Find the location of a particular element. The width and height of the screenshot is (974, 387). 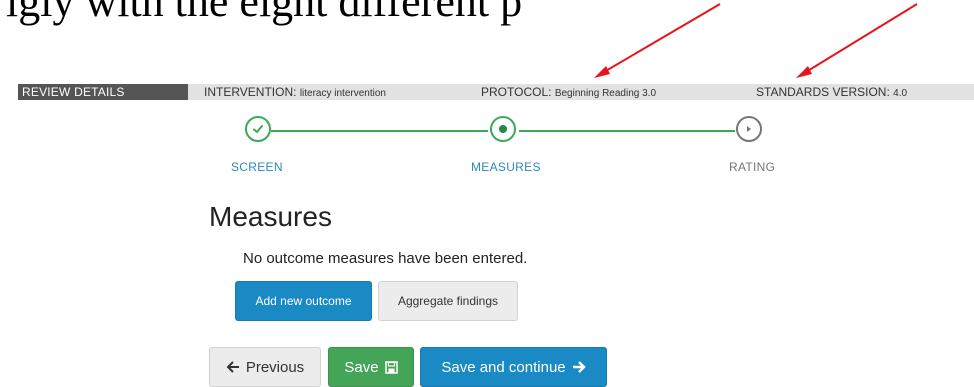

step-screen-circle is located at coordinates (258, 129).